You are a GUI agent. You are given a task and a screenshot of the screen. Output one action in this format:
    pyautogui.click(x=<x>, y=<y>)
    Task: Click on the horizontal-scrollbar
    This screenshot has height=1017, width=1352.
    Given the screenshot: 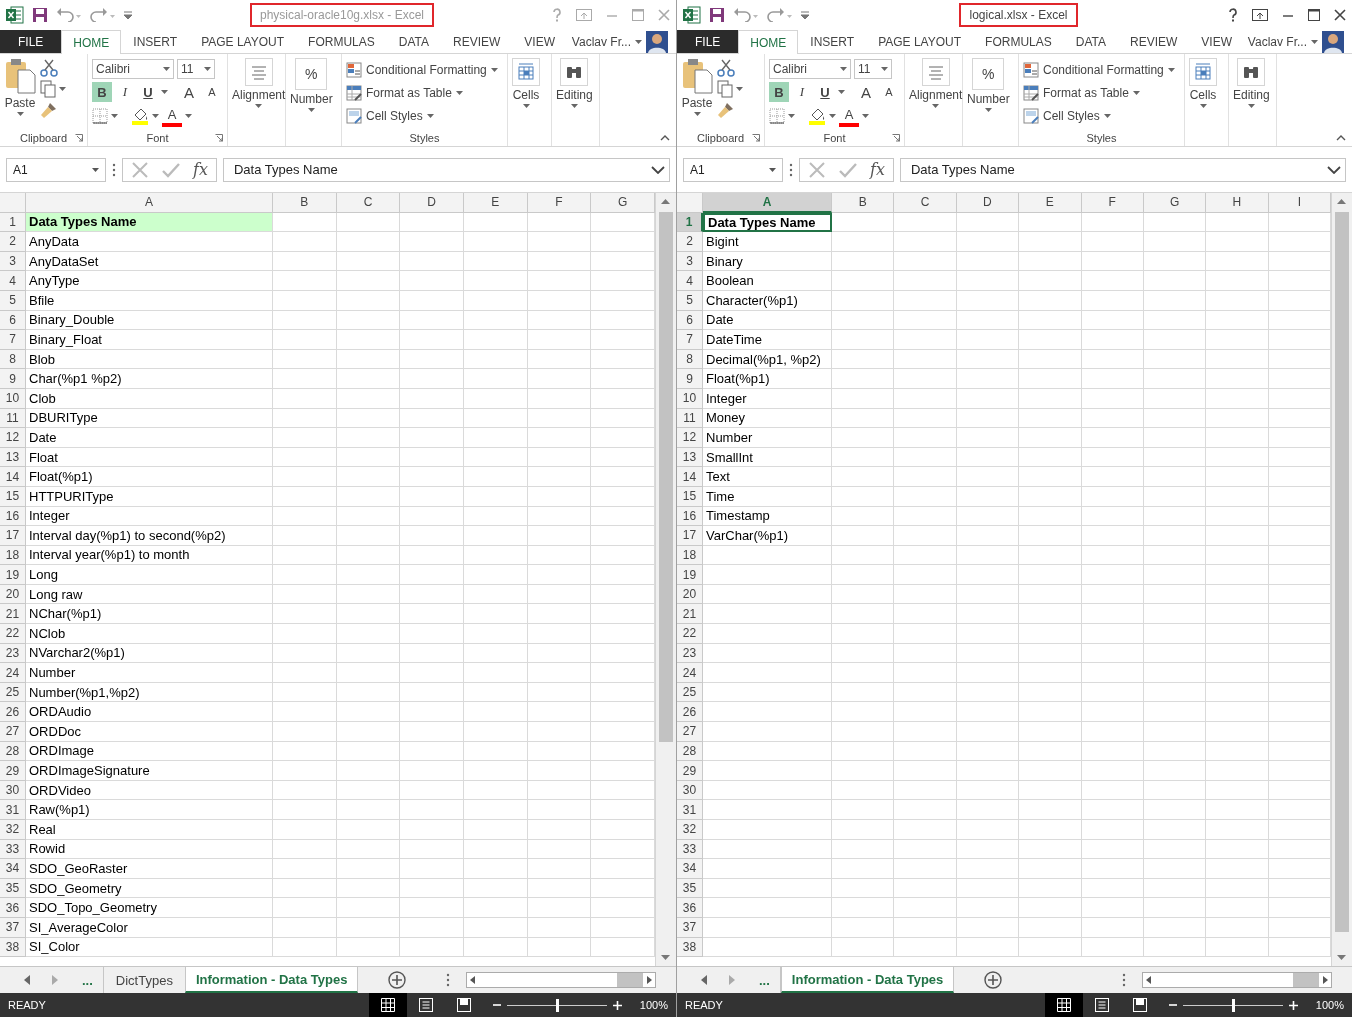 What is the action you would take?
    pyautogui.click(x=561, y=980)
    